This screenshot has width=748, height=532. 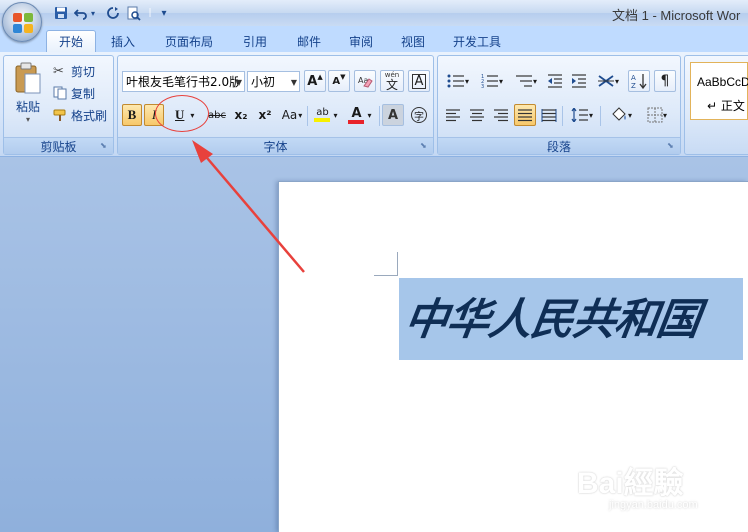 I want to click on distributed-button, so click(x=549, y=115).